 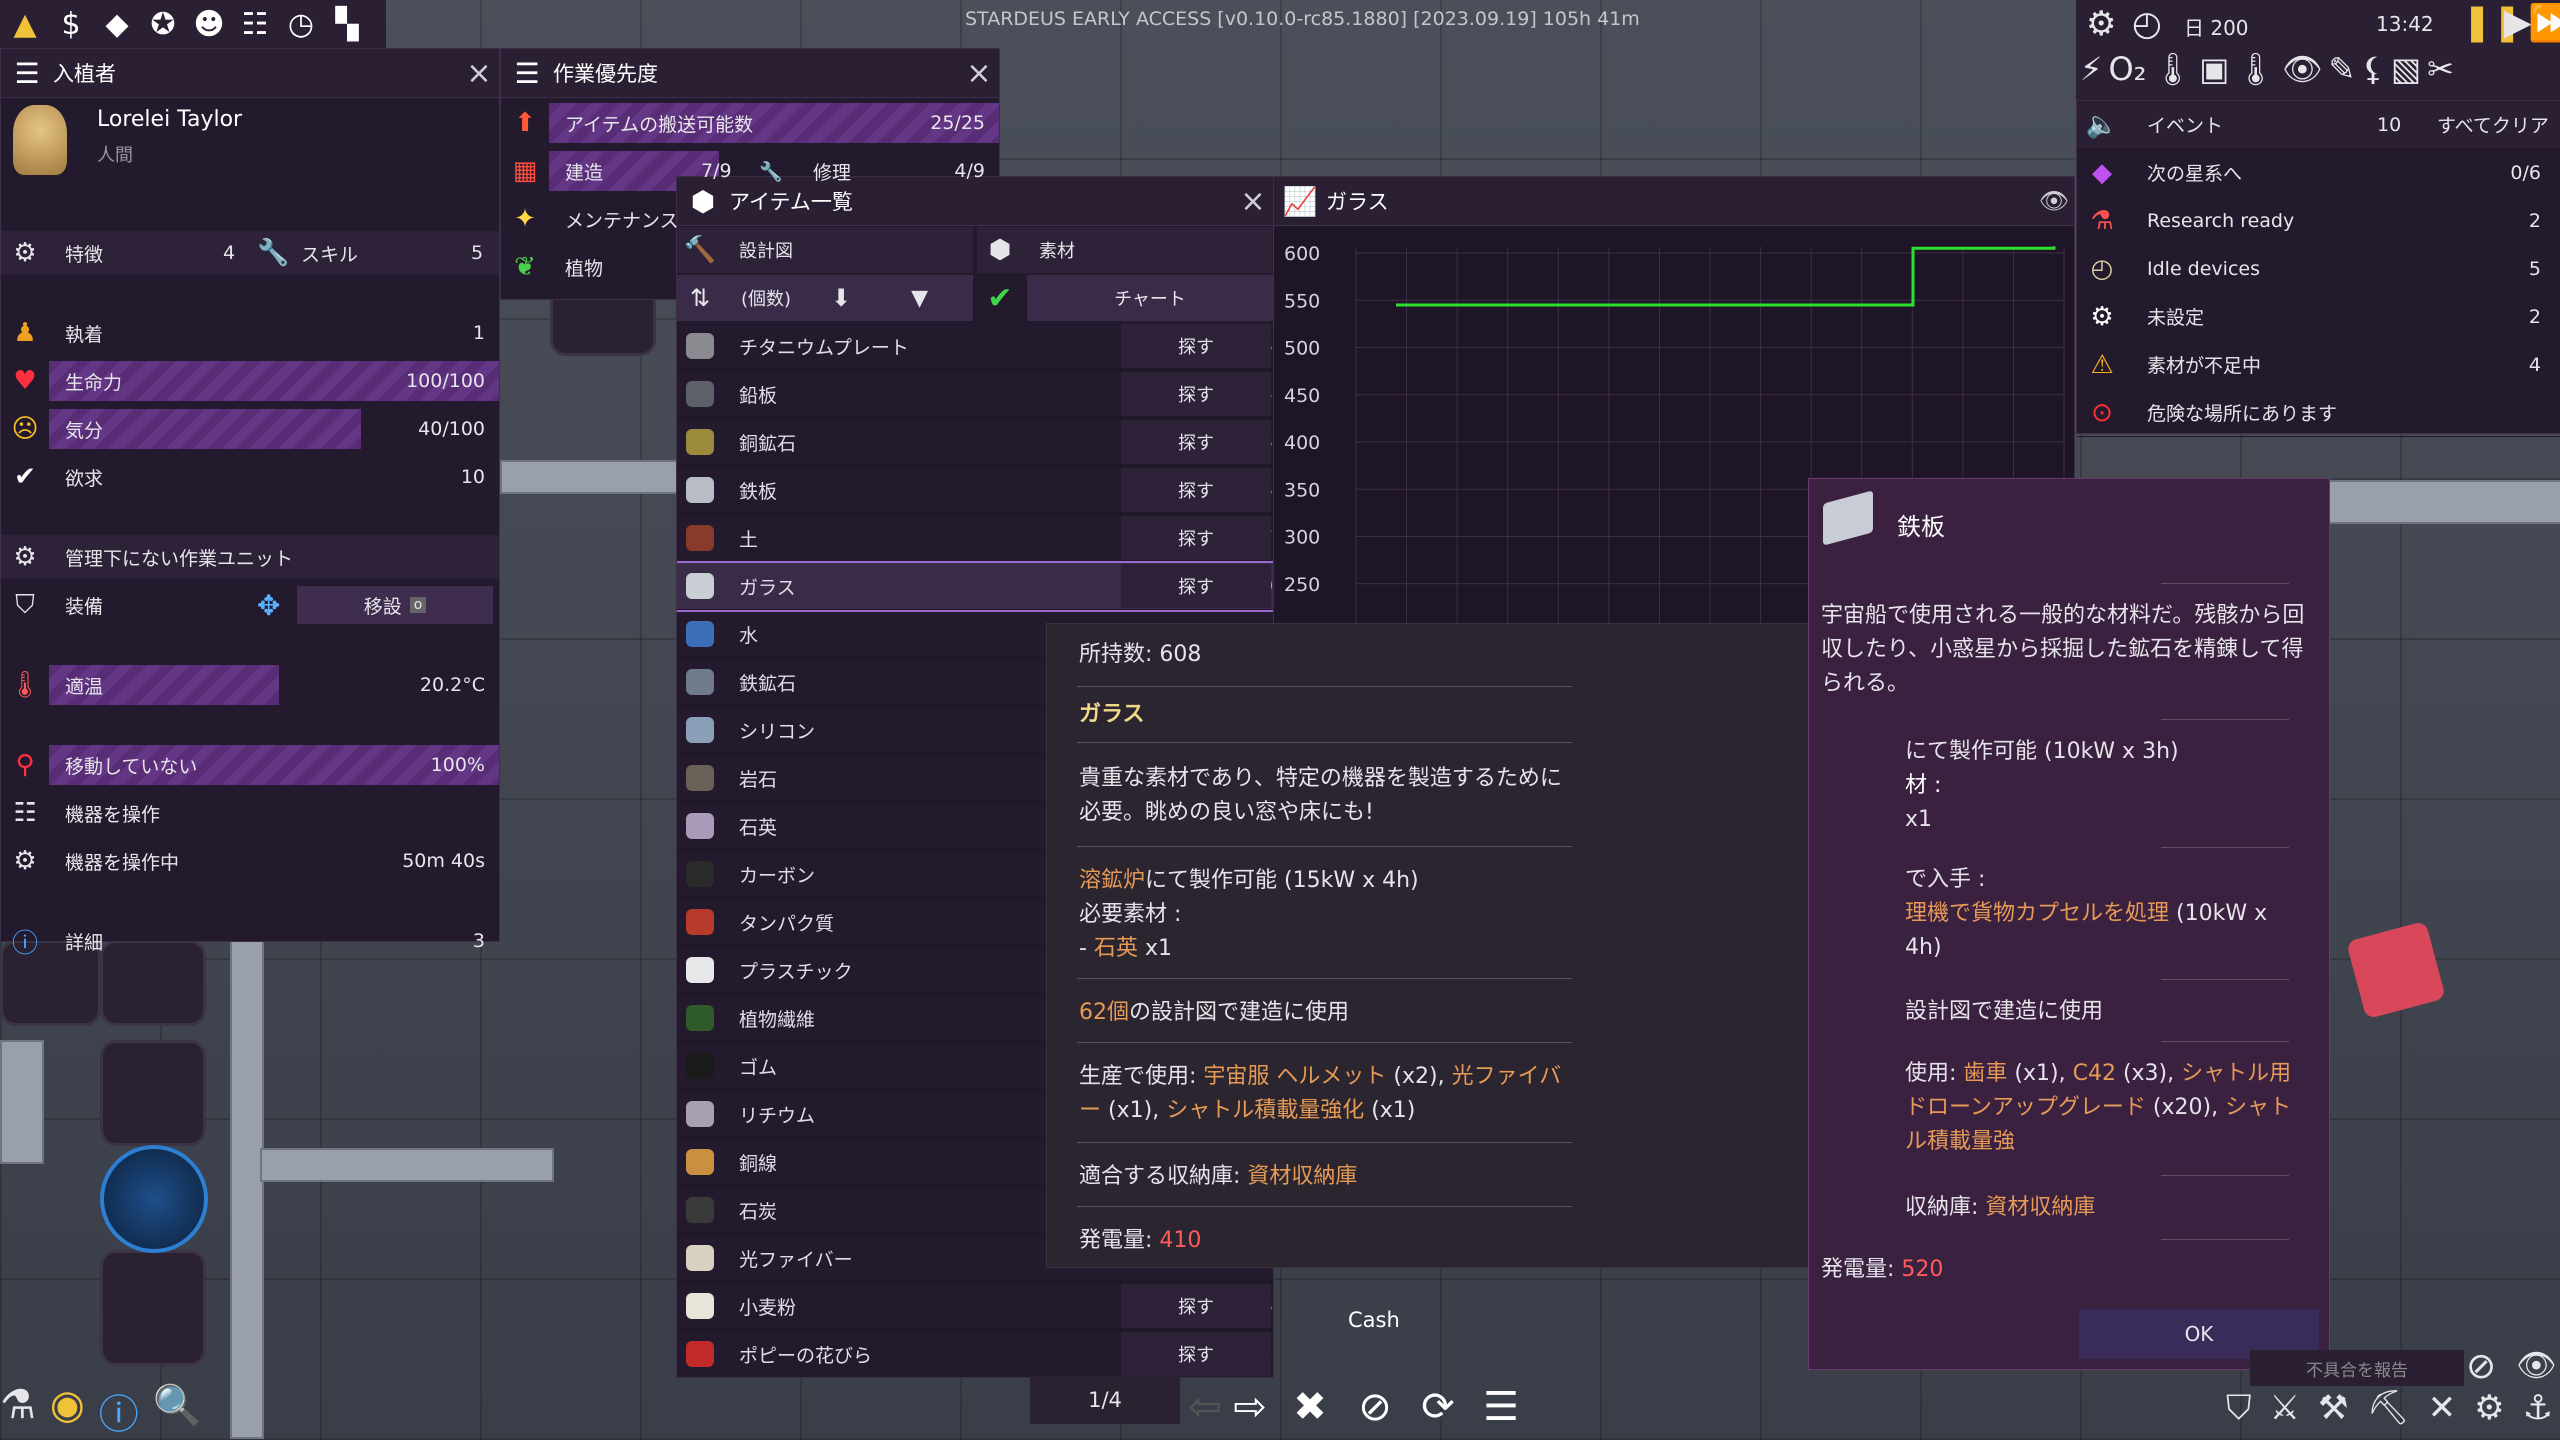 What do you see at coordinates (2127, 69) in the screenshot?
I see `oxygen-overlay-icon: O₂` at bounding box center [2127, 69].